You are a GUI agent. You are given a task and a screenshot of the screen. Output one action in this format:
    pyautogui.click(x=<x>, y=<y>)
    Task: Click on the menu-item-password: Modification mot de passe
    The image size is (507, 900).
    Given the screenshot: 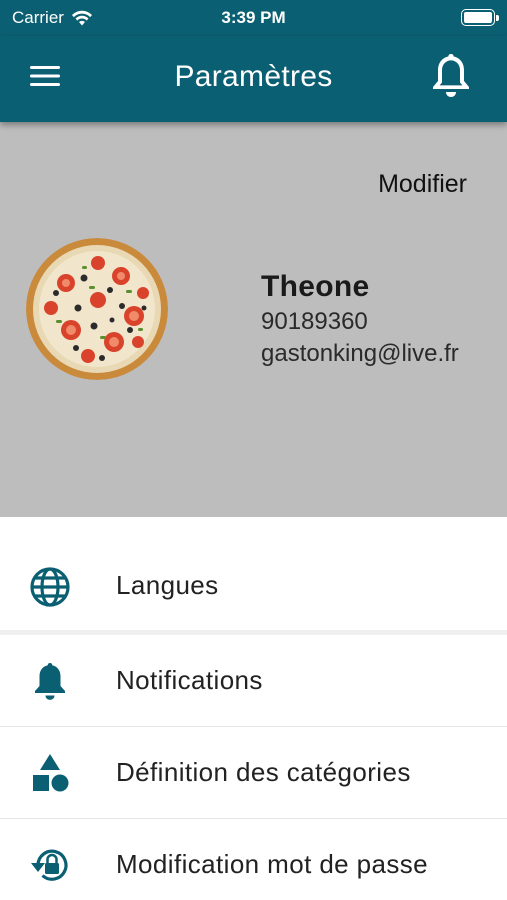 What is the action you would take?
    pyautogui.click(x=253, y=859)
    